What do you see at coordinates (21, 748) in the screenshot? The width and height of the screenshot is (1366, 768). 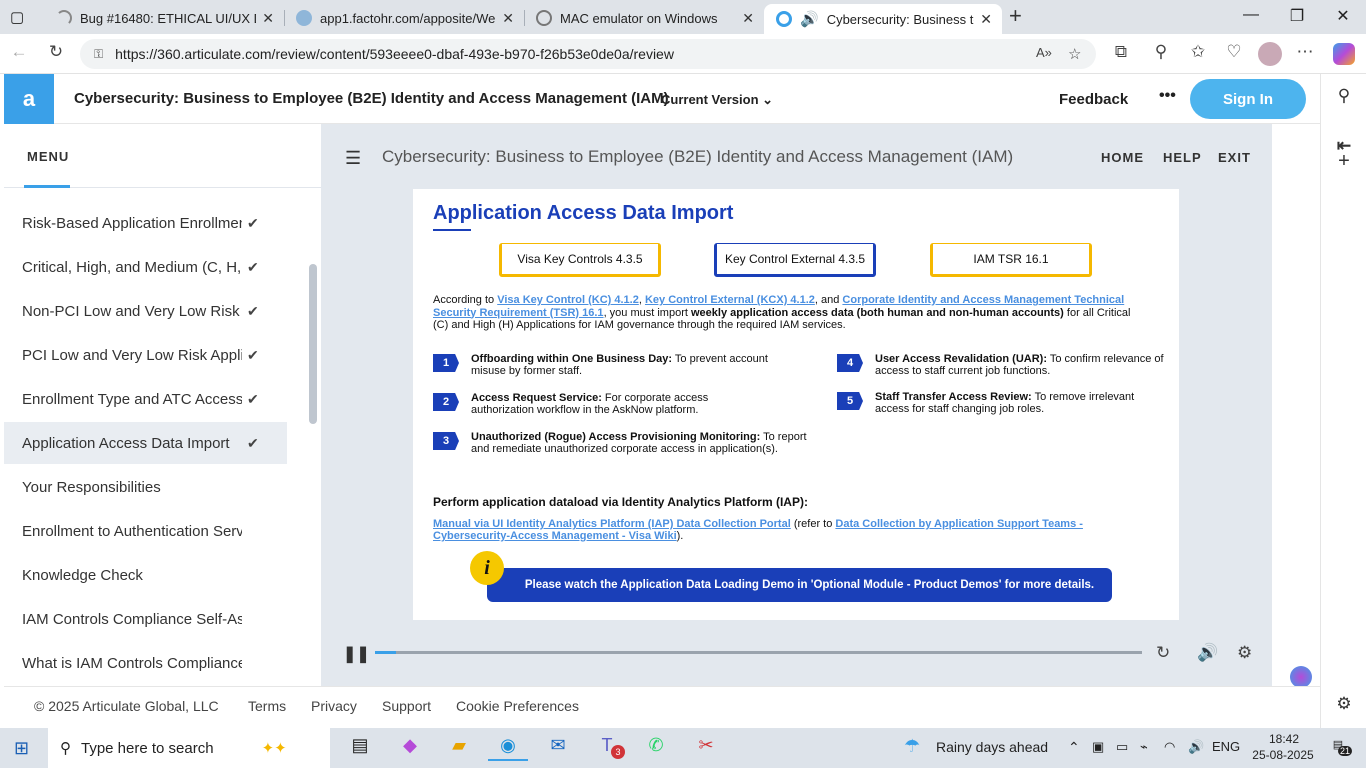 I see `windows-start-icon: ⊞` at bounding box center [21, 748].